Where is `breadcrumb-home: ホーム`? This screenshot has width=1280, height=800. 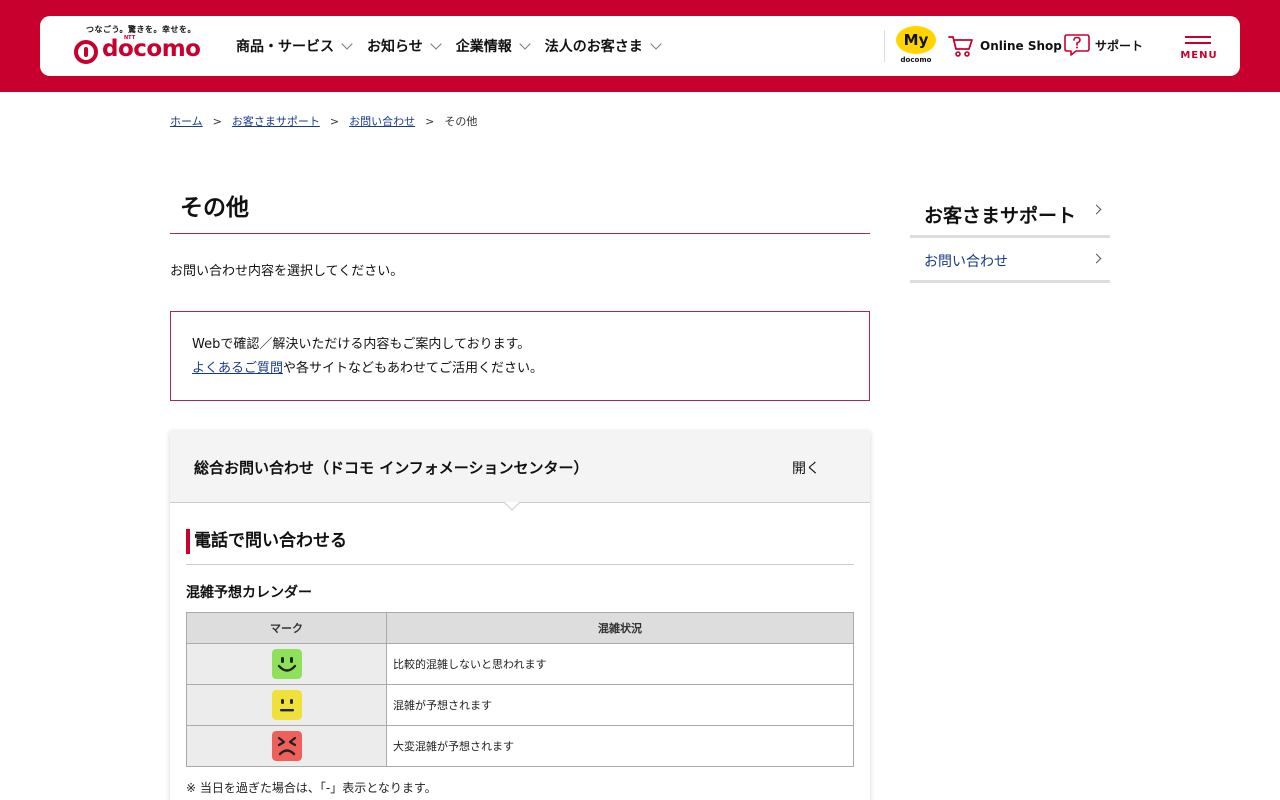
breadcrumb-home: ホーム is located at coordinates (186, 121).